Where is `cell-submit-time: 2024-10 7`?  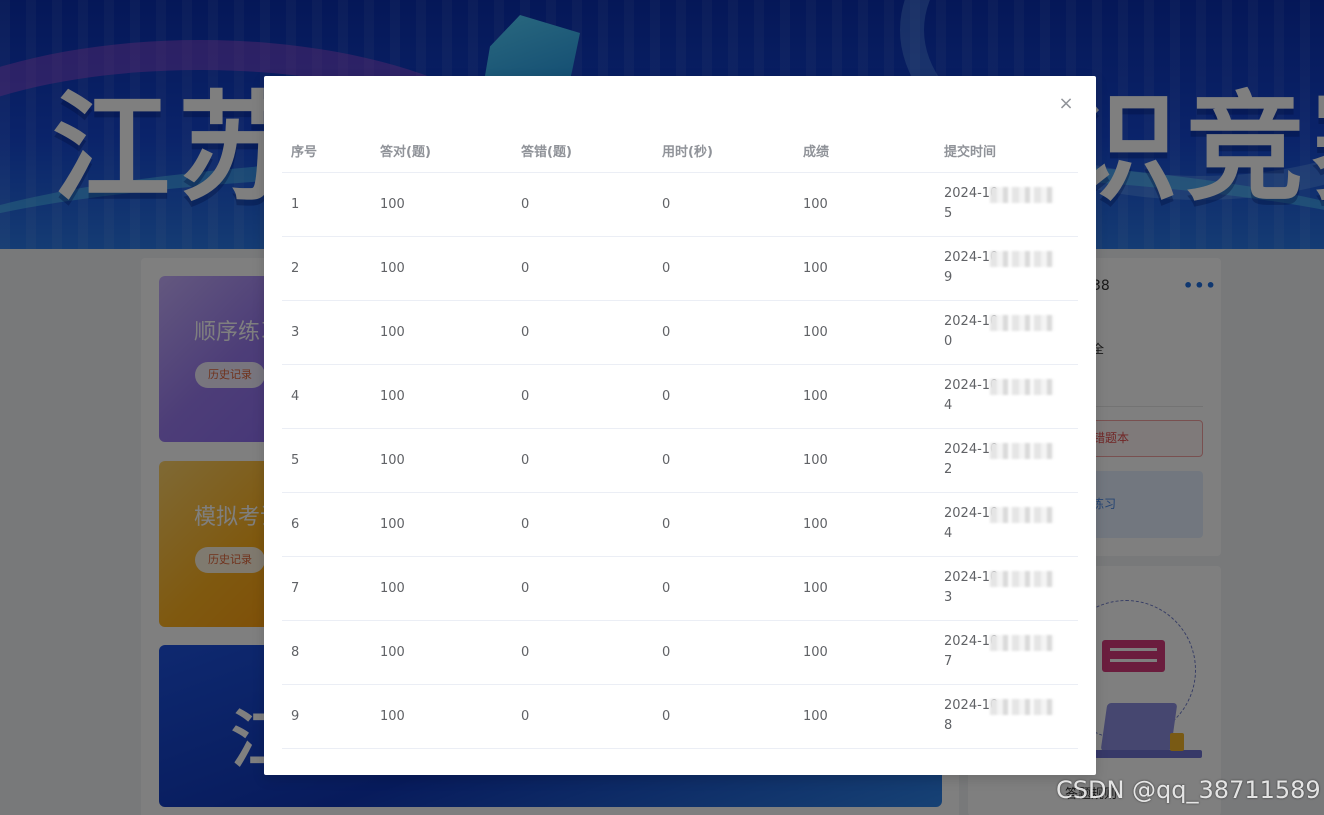
cell-submit-time: 2024-10 7 is located at coordinates (1006, 652).